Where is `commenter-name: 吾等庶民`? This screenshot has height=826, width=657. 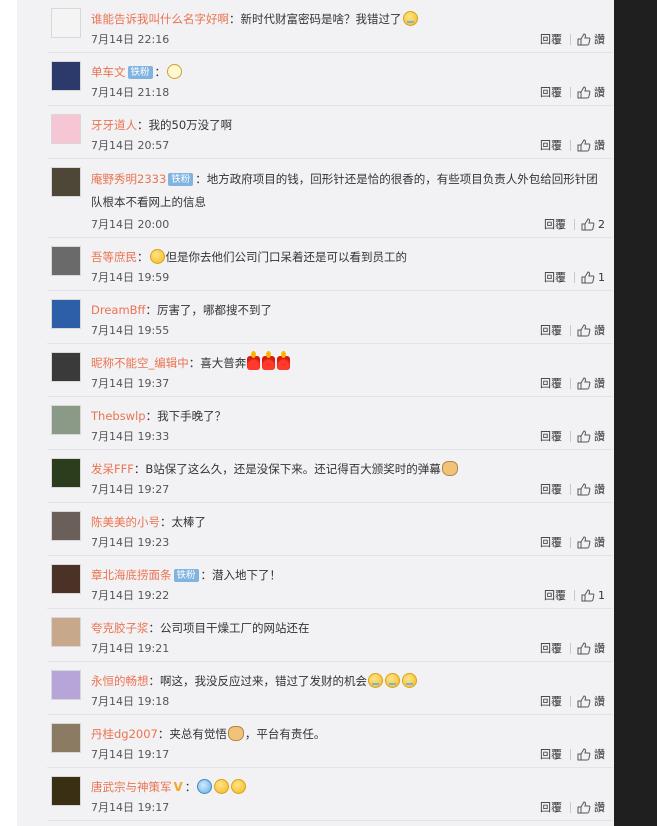
commenter-name: 吾等庶民 is located at coordinates (114, 257).